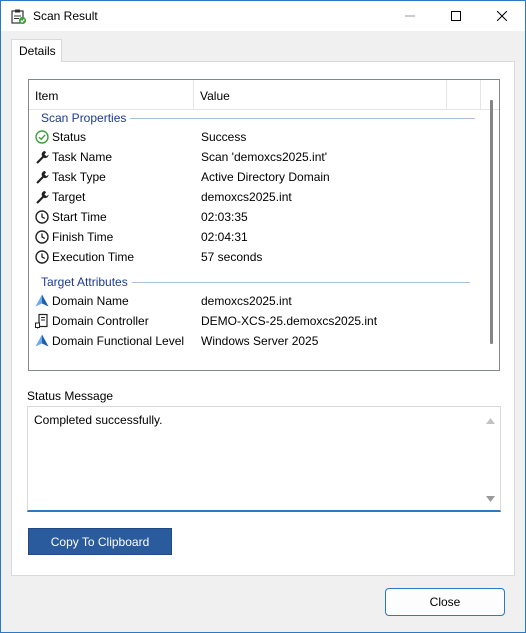 This screenshot has width=526, height=633. I want to click on table-row: Target demoxcs2025.int, so click(254, 197).